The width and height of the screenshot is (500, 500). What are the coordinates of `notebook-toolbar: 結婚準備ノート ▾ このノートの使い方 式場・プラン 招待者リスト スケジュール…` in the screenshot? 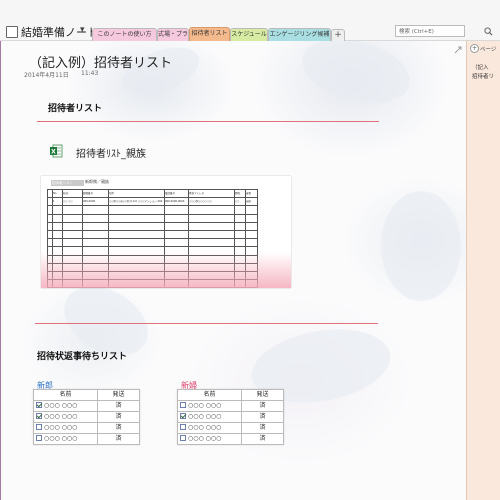 It's located at (250, 20).